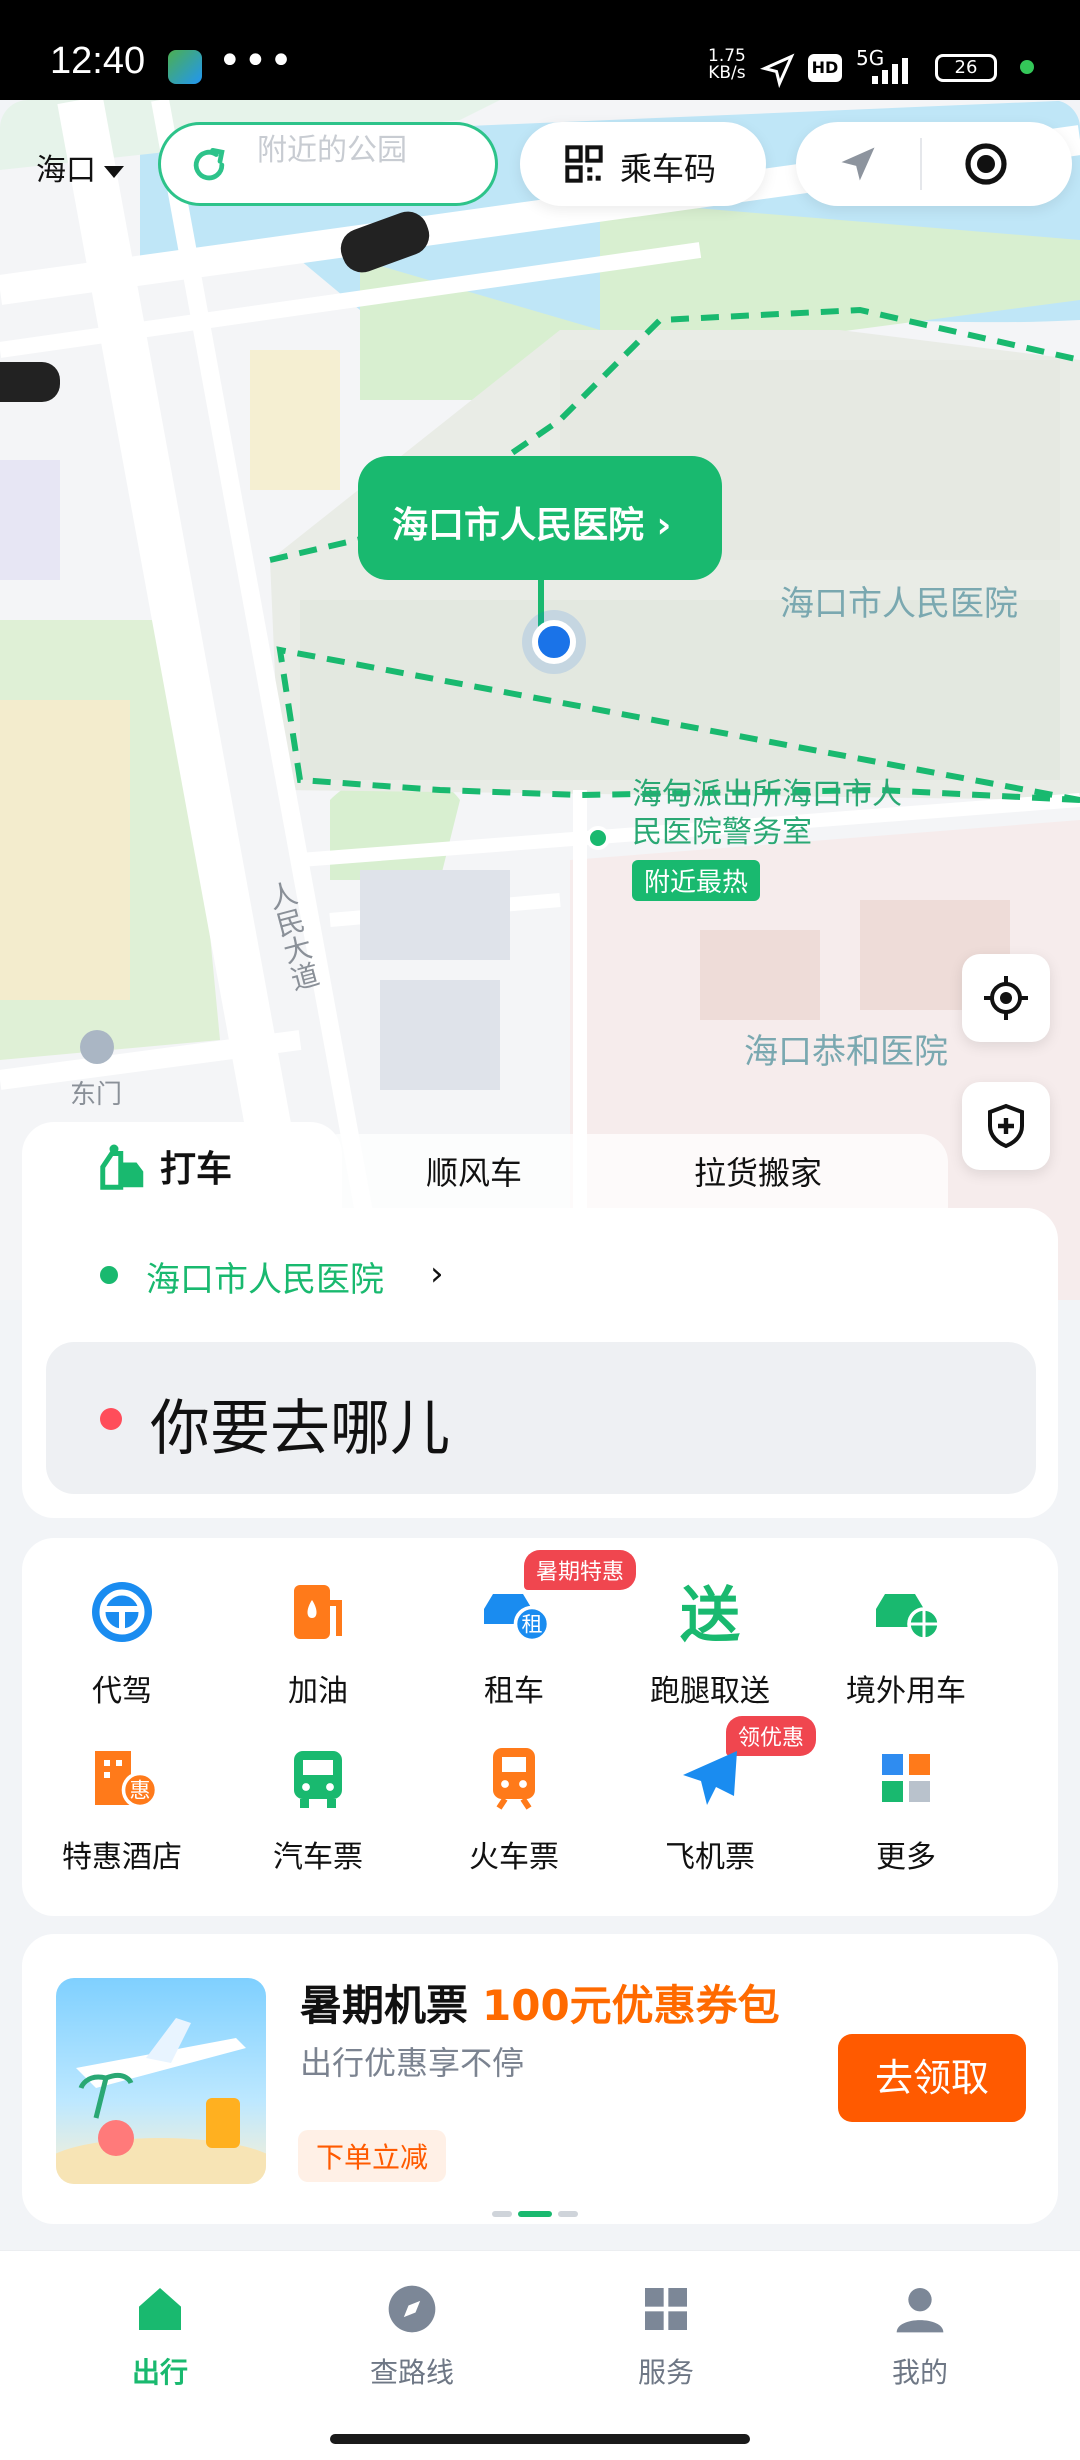  I want to click on home-icon, so click(160, 2309).